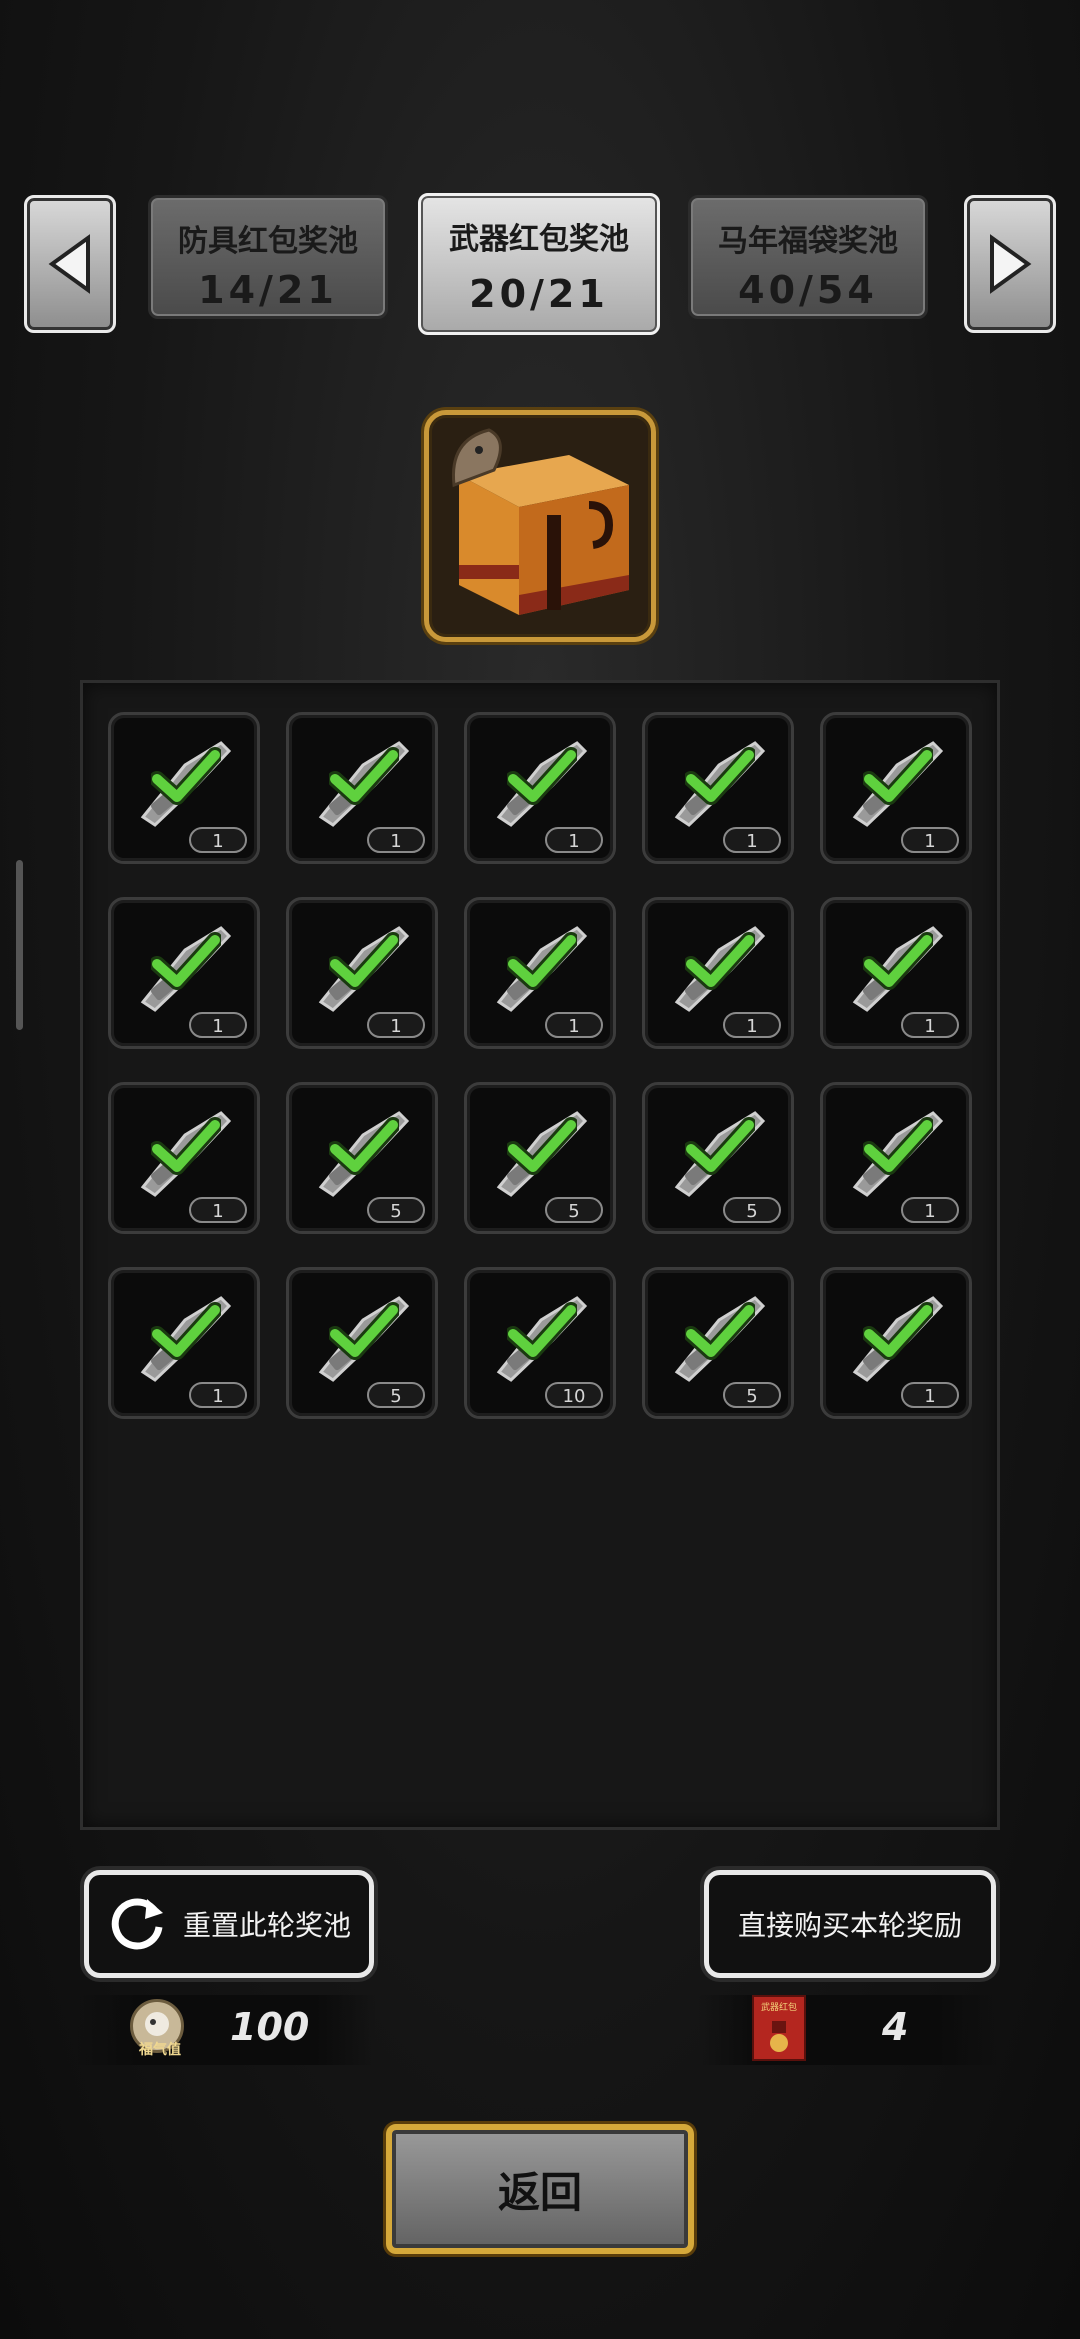  Describe the element at coordinates (808, 241) in the screenshot. I see `tab-label: 马年福袋奖池` at that location.